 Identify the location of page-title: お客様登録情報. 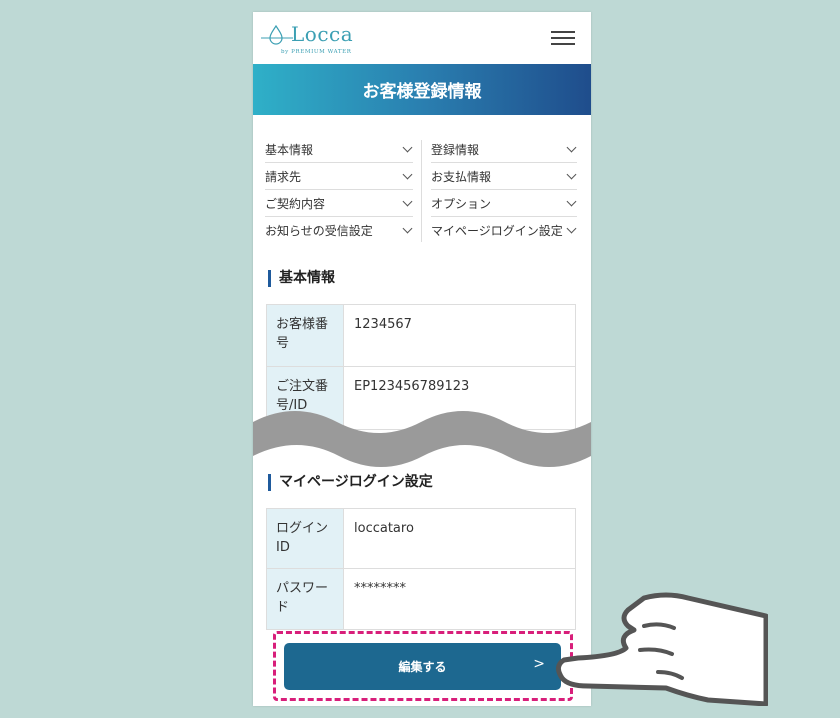
(422, 92).